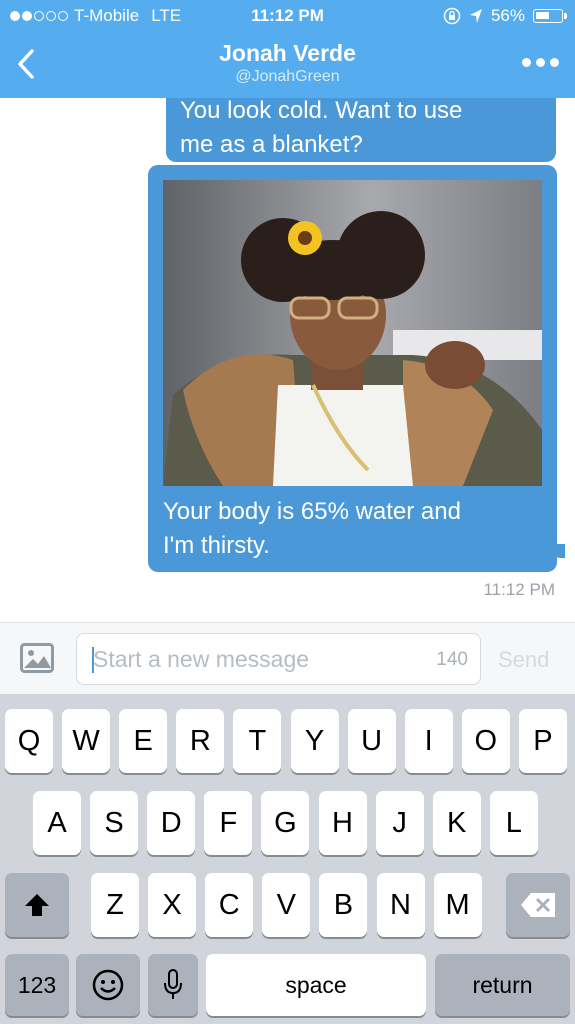 The image size is (575, 1024). What do you see at coordinates (171, 823) in the screenshot?
I see `key-d: D` at bounding box center [171, 823].